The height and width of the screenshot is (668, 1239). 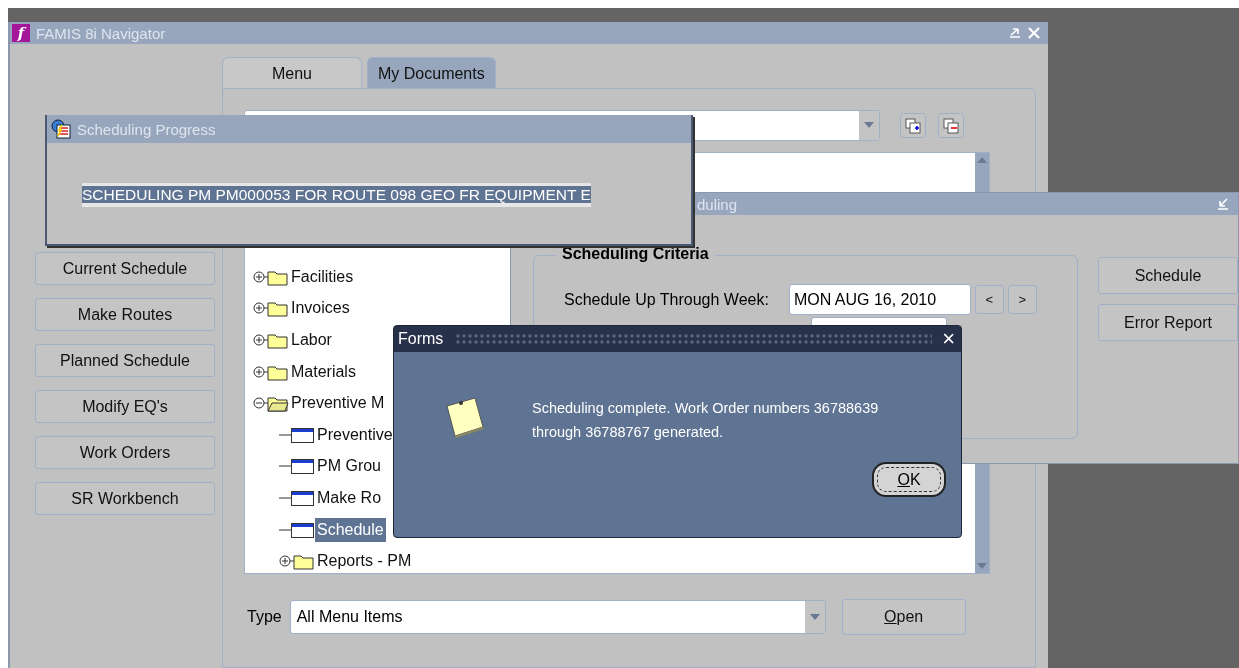 I want to click on tab: My Documents, so click(x=431, y=72).